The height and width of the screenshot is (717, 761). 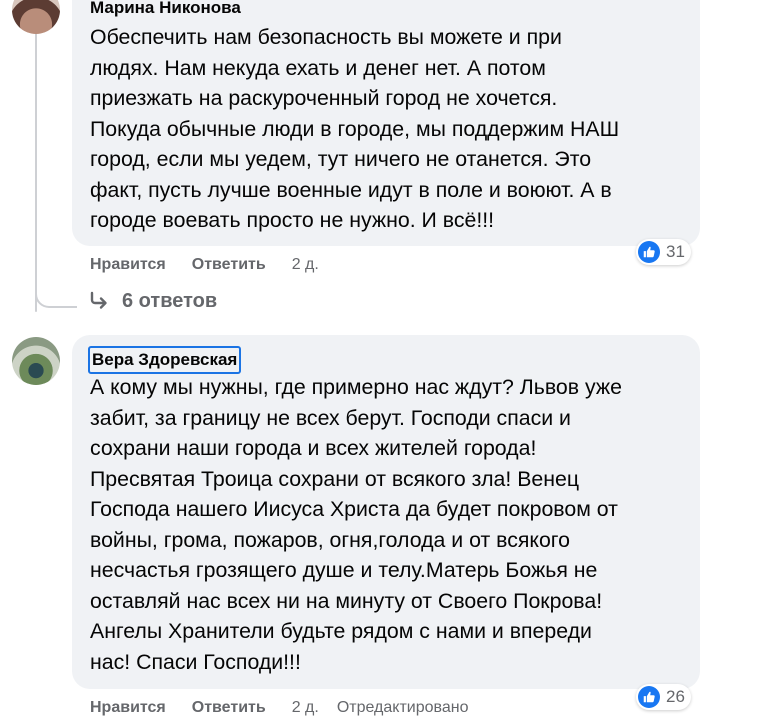 I want to click on edited-label: Отредактировано, so click(x=403, y=708).